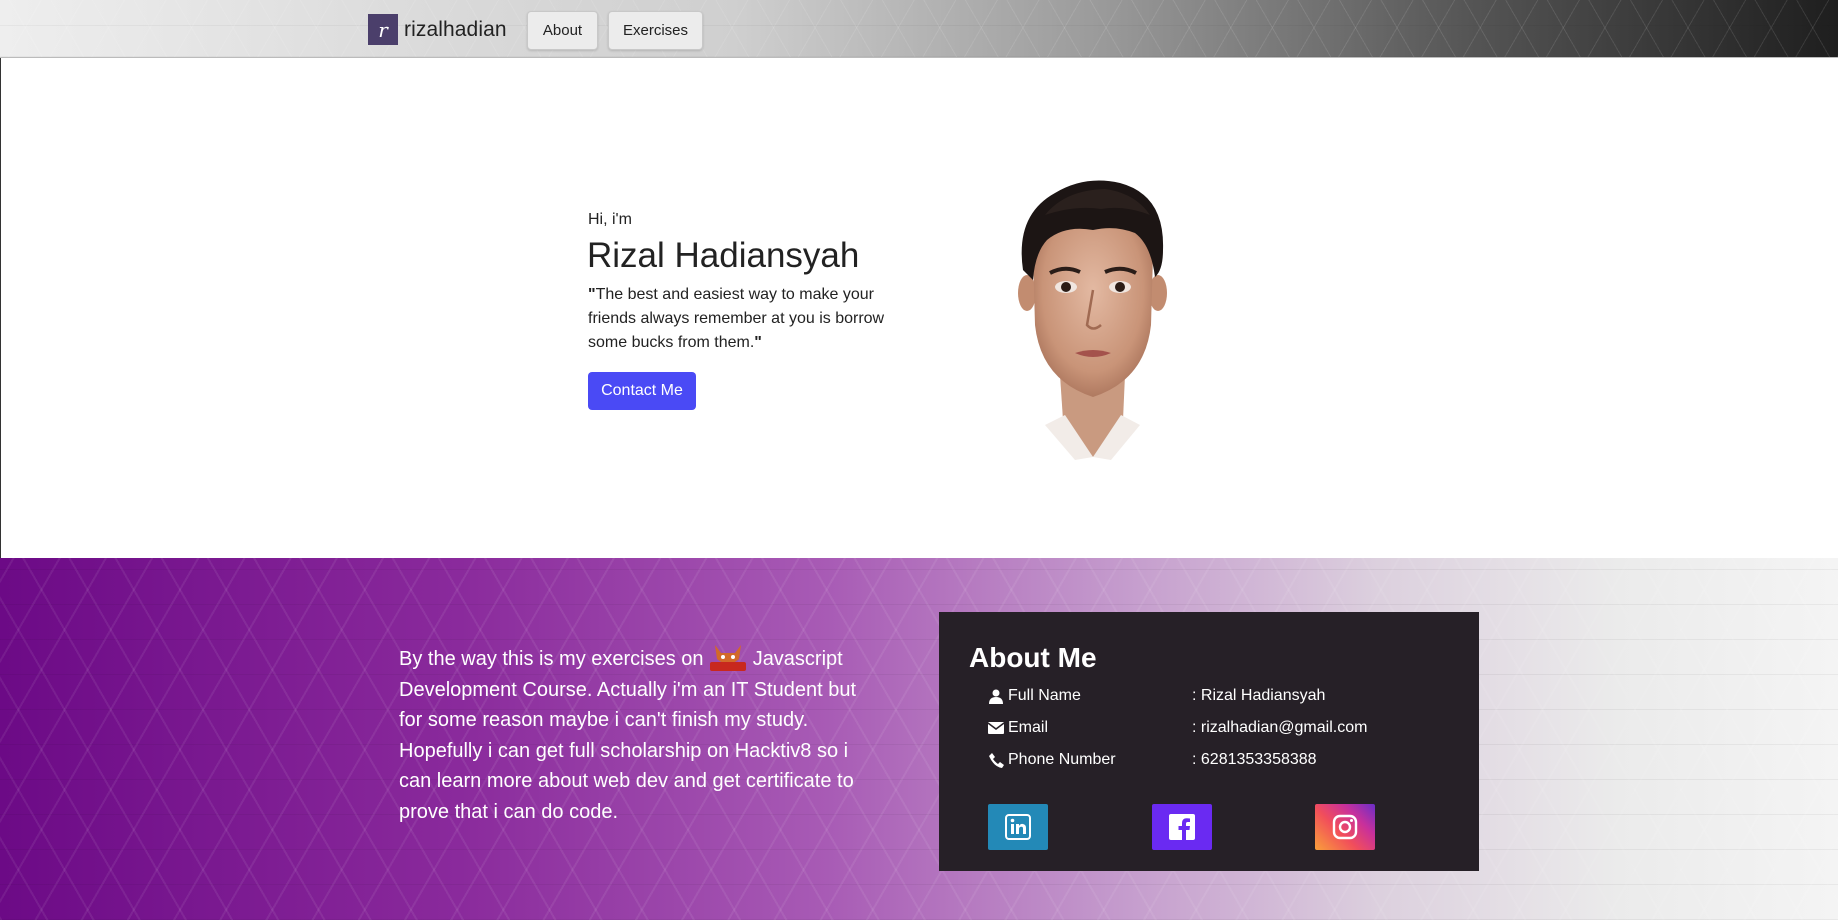 This screenshot has height=920, width=1838. I want to click on instagram-icon, so click(1345, 827).